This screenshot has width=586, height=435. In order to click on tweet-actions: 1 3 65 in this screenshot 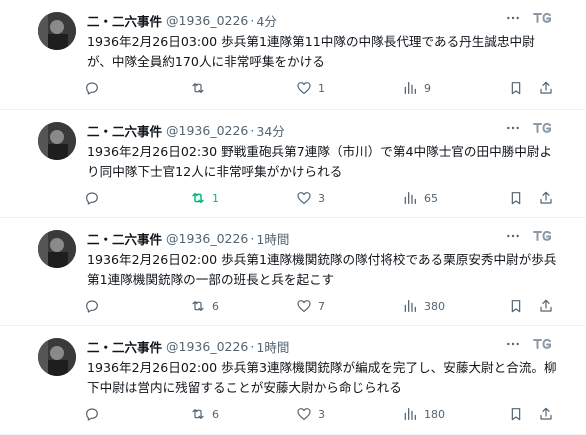, I will do `click(320, 198)`.